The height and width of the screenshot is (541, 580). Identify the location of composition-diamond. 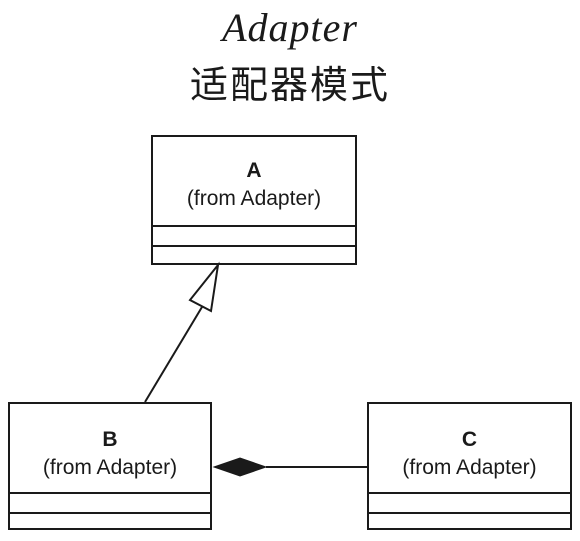
(240, 467).